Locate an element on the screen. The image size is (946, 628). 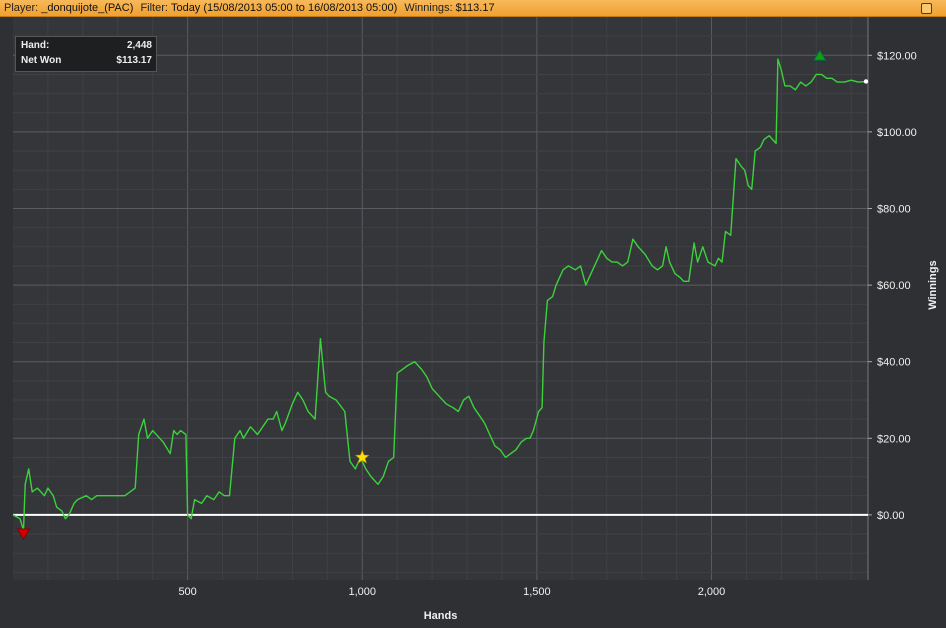
winnings-label: Winnings: is located at coordinates (428, 8).